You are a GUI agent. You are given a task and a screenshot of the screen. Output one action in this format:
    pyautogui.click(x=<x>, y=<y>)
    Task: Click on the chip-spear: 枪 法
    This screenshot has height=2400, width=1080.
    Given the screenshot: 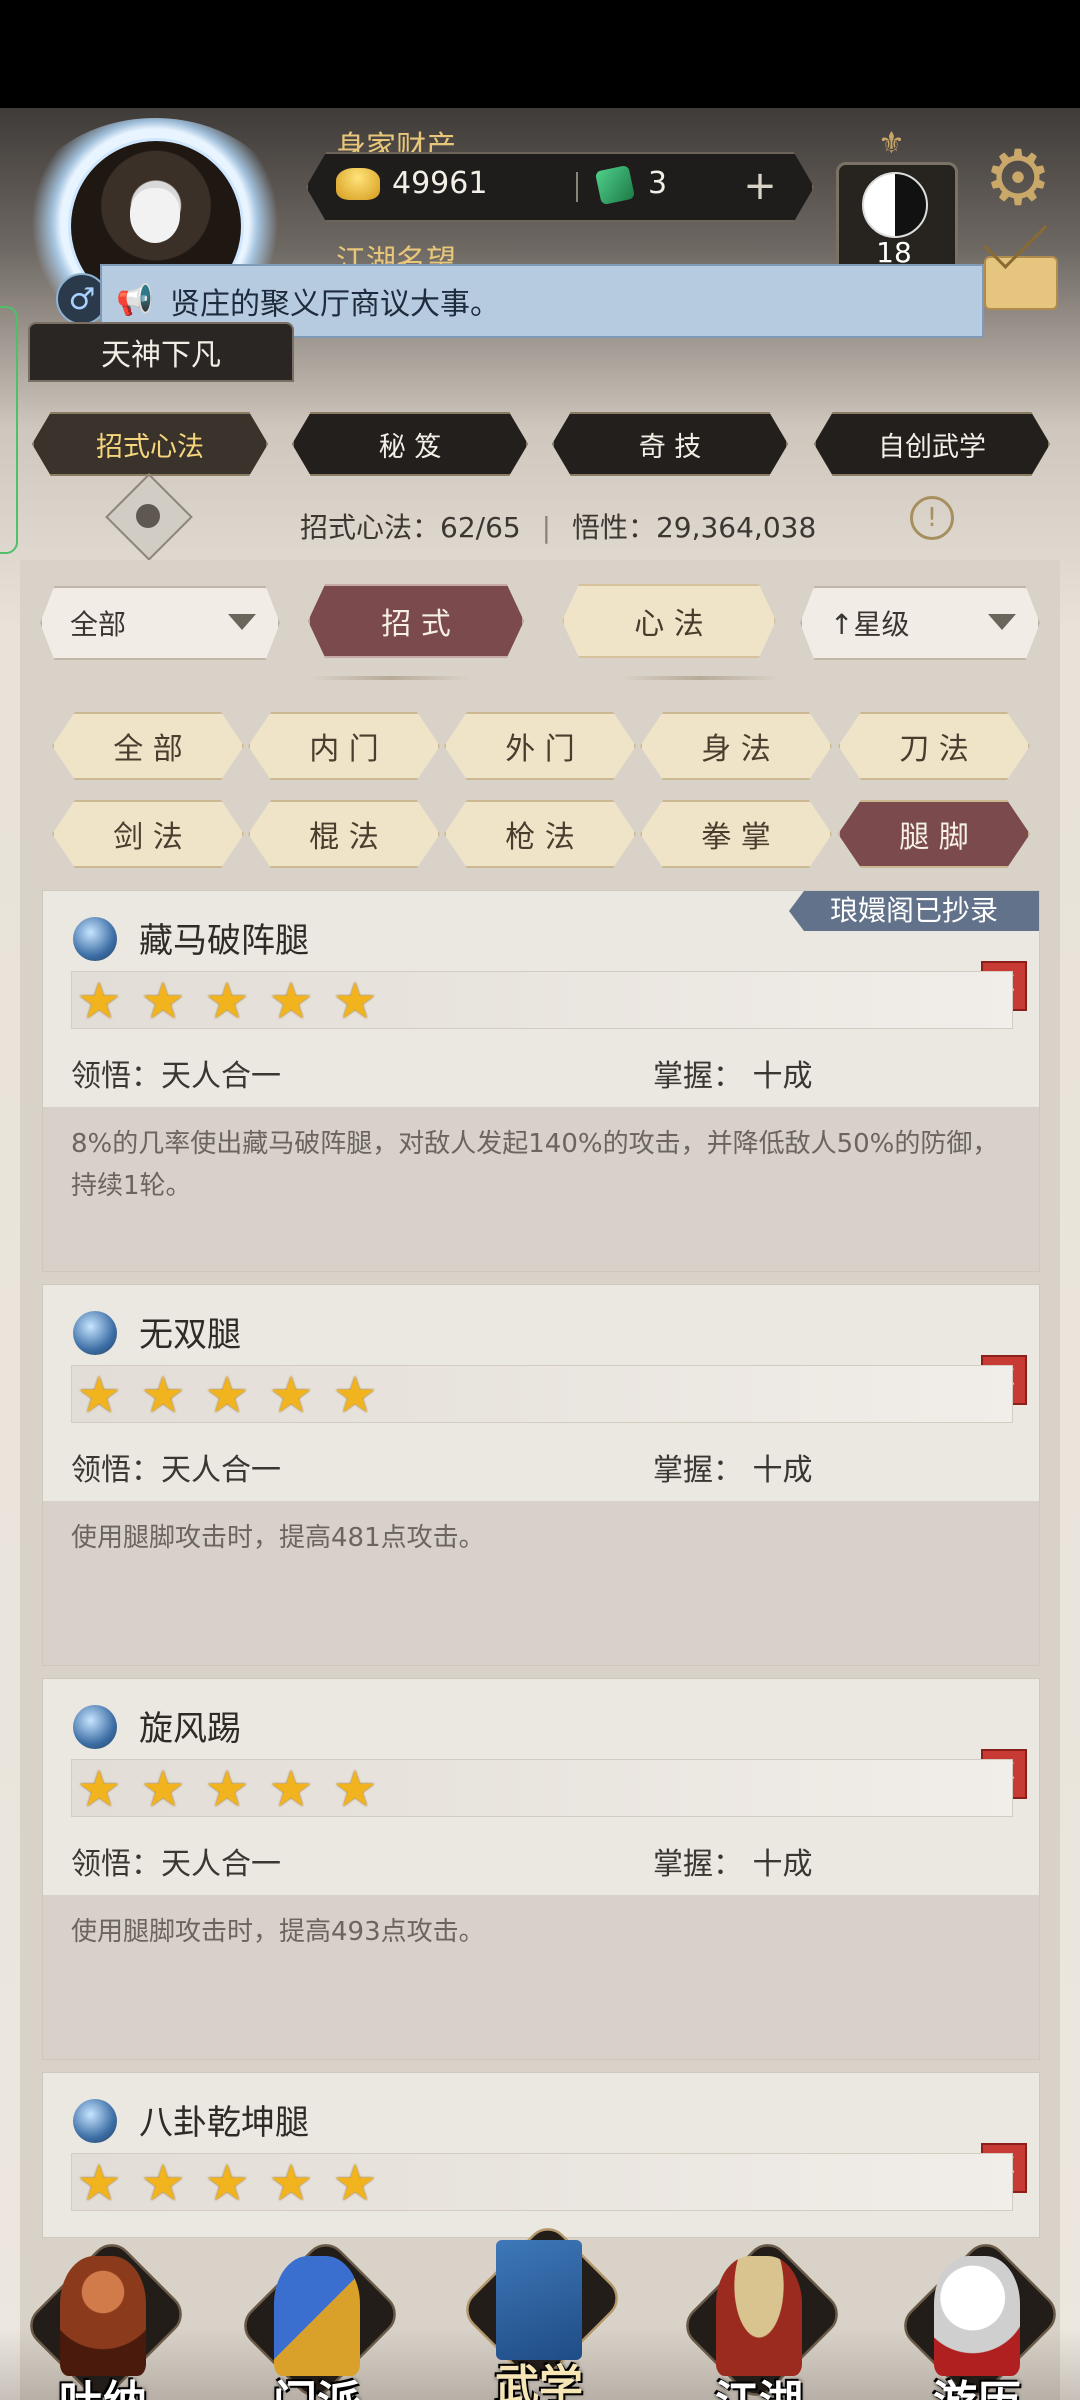 What is the action you would take?
    pyautogui.click(x=540, y=834)
    